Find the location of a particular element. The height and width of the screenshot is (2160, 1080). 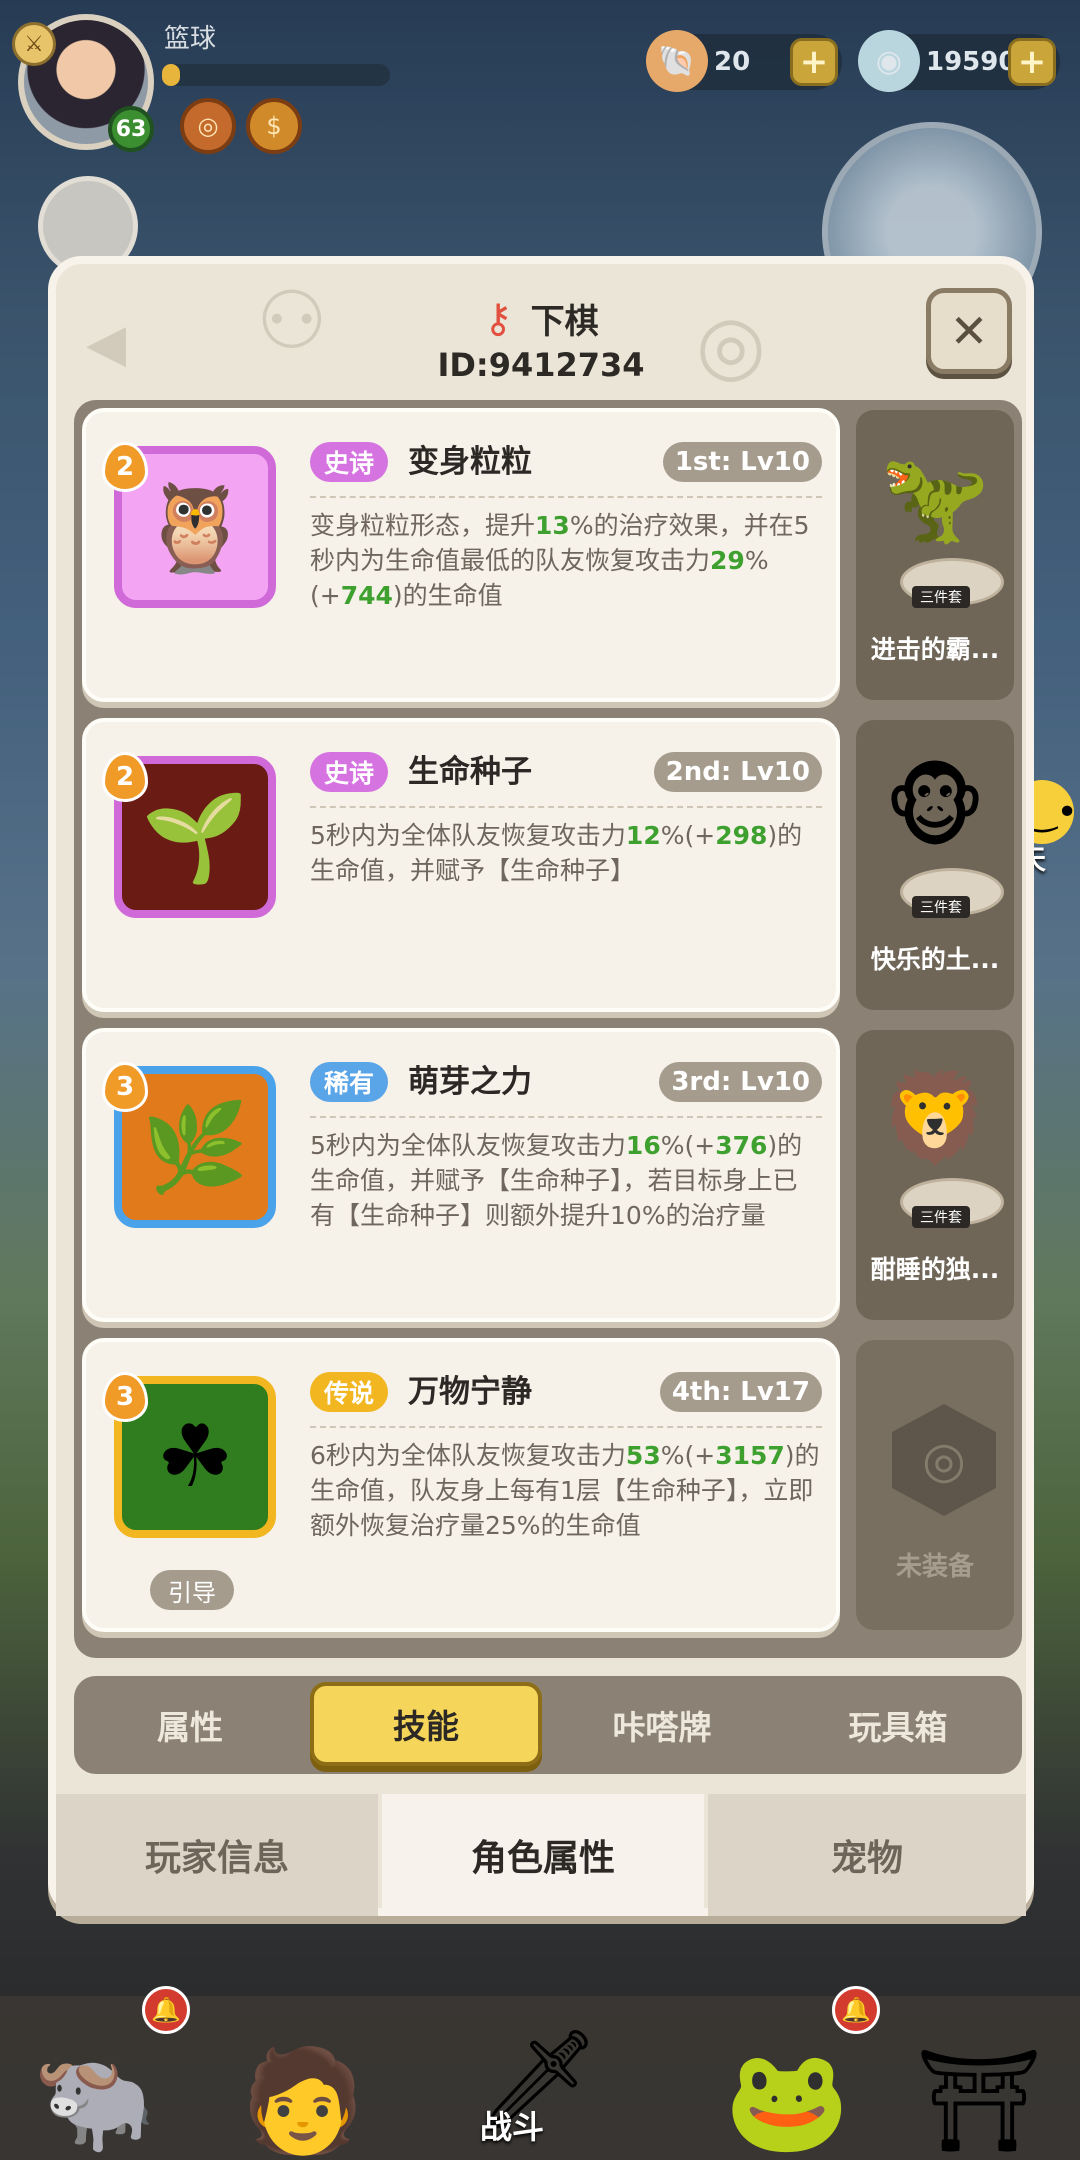

player-id: ID:9412734 is located at coordinates (541, 365).